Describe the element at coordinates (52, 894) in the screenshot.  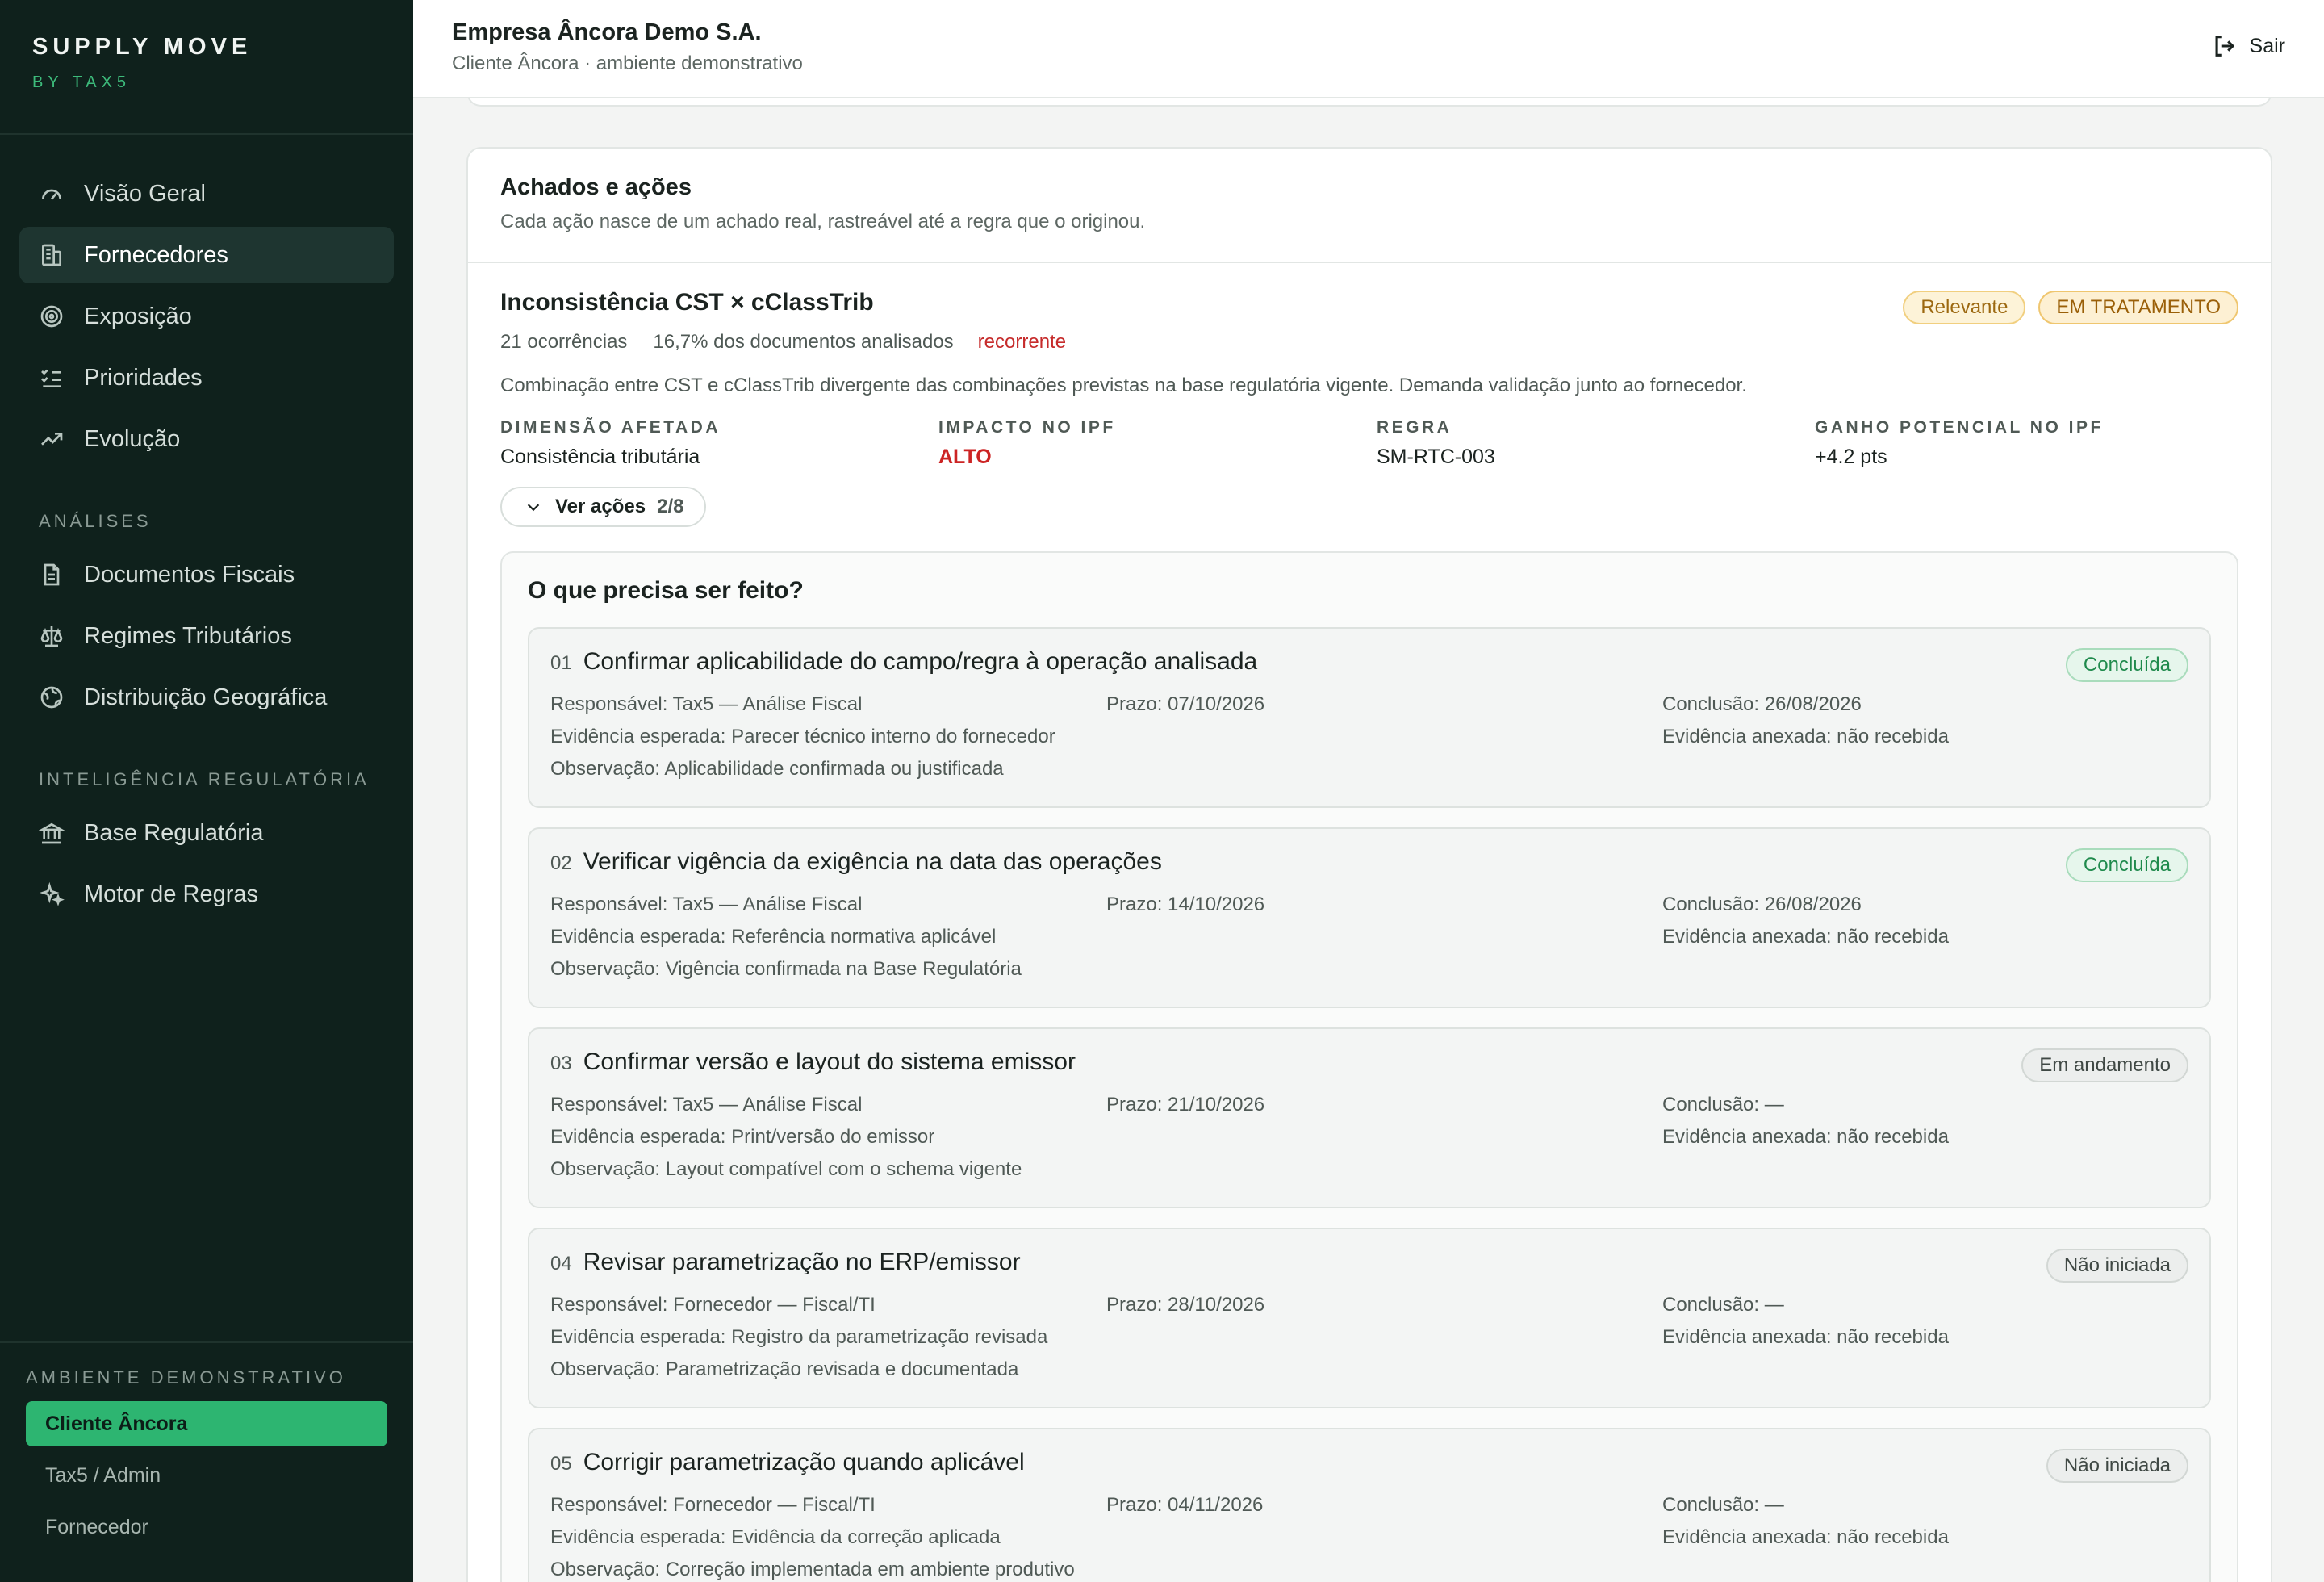
I see `sparkles-icon` at that location.